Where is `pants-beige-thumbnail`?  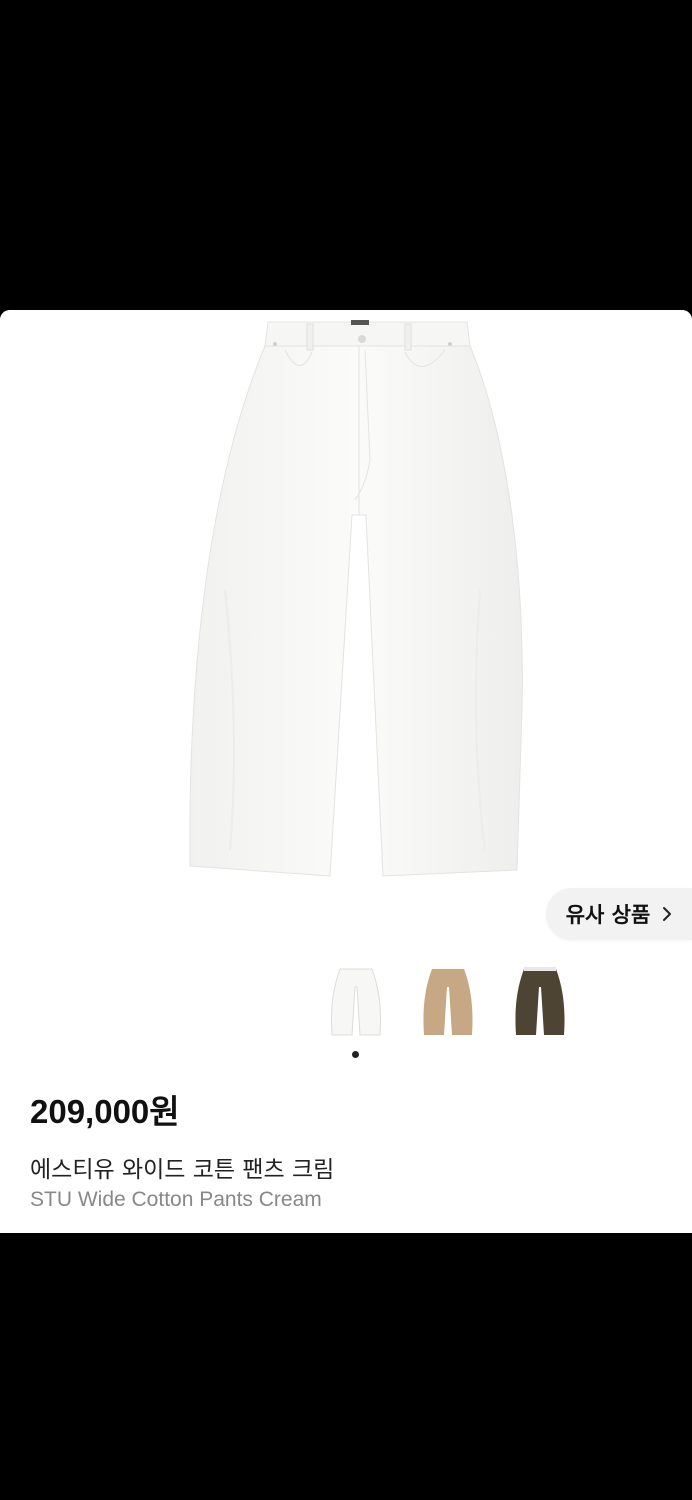 pants-beige-thumbnail is located at coordinates (448, 1002).